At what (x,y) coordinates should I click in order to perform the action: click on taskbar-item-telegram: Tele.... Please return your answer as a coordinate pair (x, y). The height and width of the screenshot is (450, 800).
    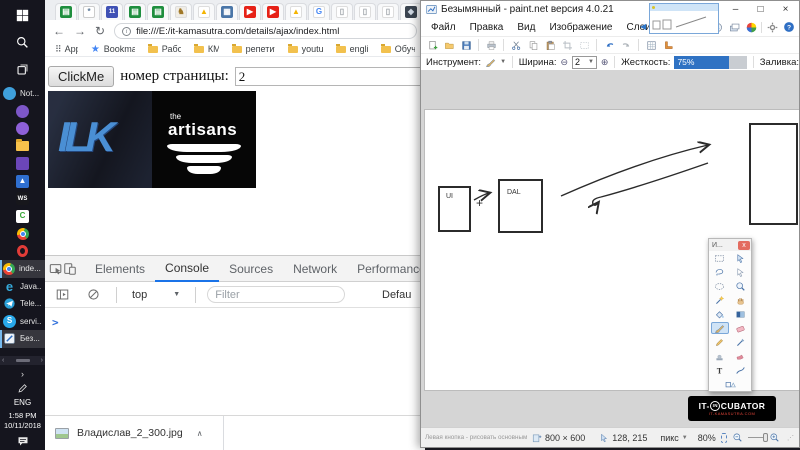
    Looking at the image, I should click on (22, 304).